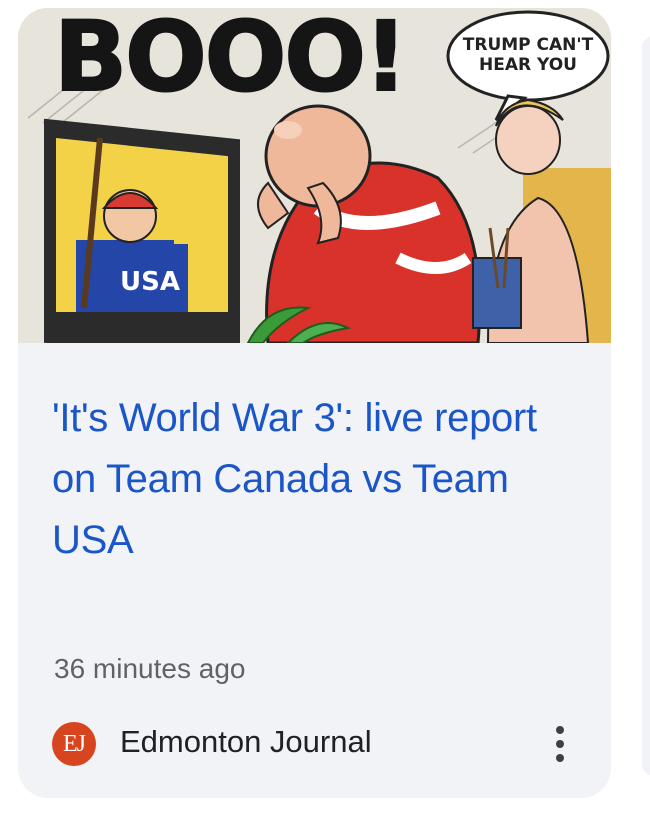 This screenshot has height=815, width=650. I want to click on article-source-row: EJ Edmonton Journal, so click(316, 742).